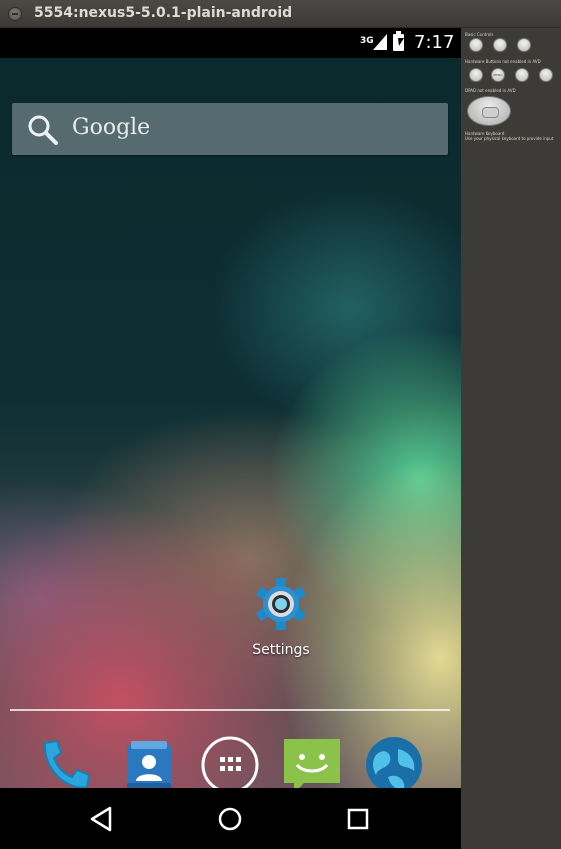 The width and height of the screenshot is (561, 849). What do you see at coordinates (163, 13) in the screenshot?
I see `window-title: 5554:nexus5-5.0.1-plain-android` at bounding box center [163, 13].